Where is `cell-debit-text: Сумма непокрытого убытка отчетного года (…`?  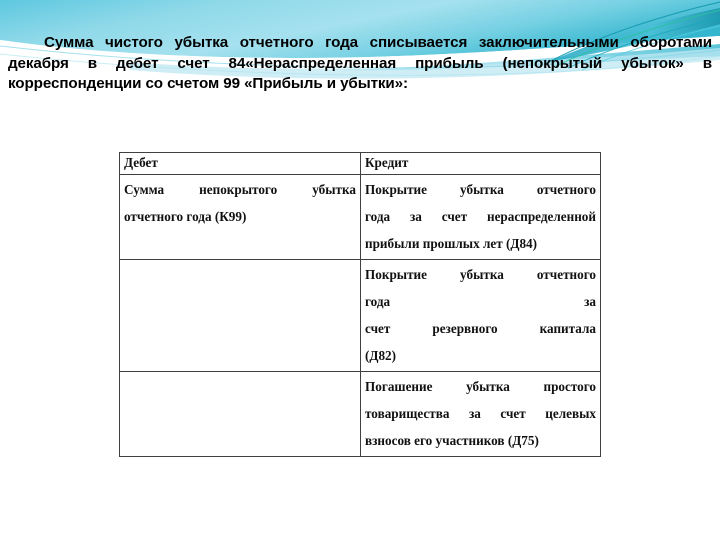
cell-debit-text: Сумма непокрытого убытка отчетного года (… is located at coordinates (240, 203).